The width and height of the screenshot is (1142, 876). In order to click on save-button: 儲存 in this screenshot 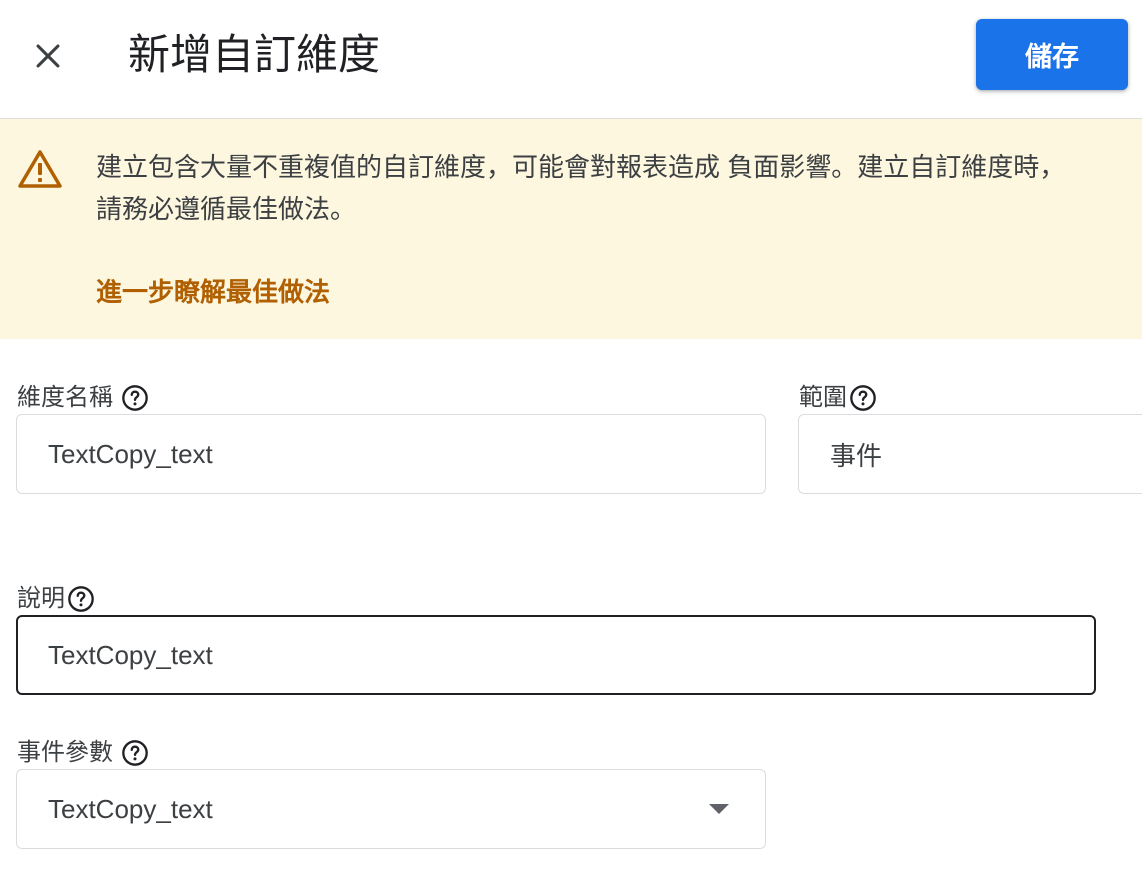, I will do `click(1052, 54)`.